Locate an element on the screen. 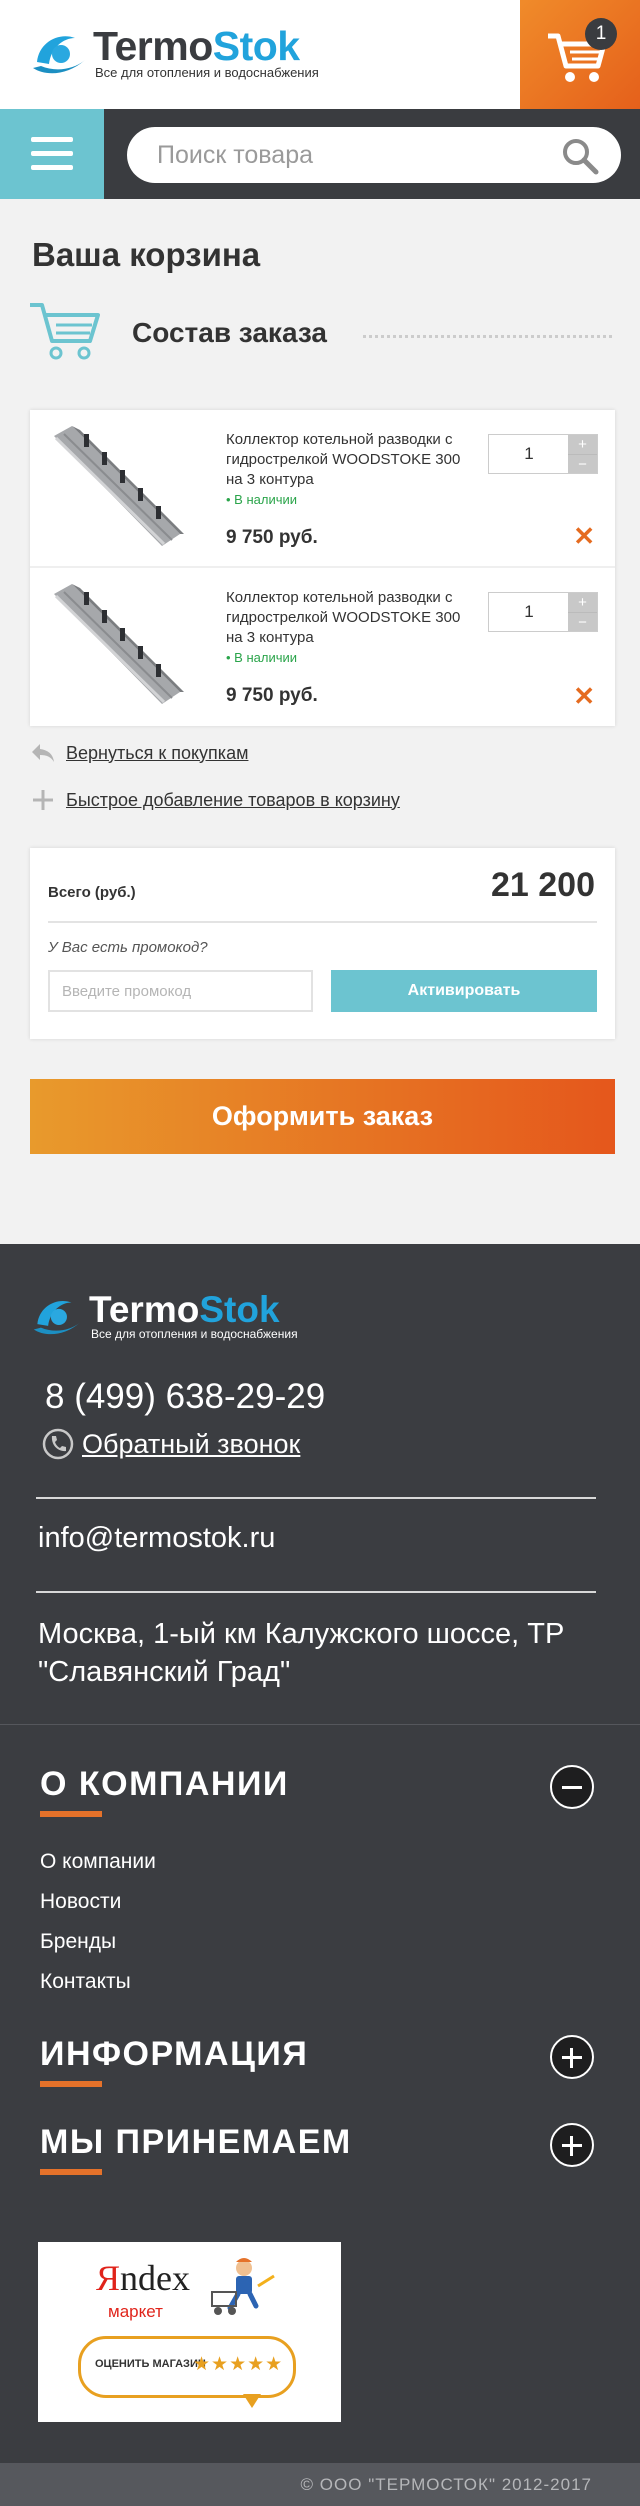  dotted-divider is located at coordinates (487, 336).